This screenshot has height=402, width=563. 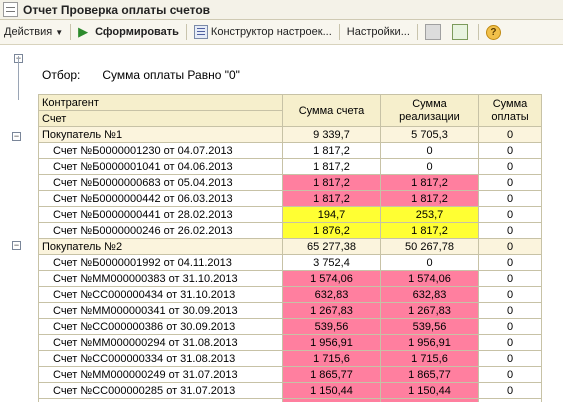 What do you see at coordinates (429, 358) in the screenshot?
I see `realizacia-cell: 1 715,6` at bounding box center [429, 358].